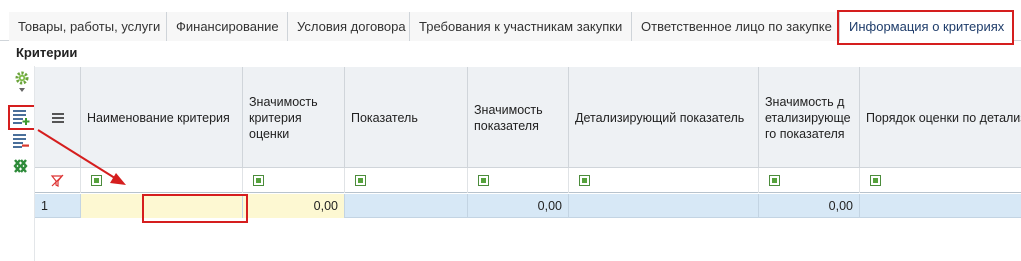  I want to click on annotation-arrow, so click(81, 157).